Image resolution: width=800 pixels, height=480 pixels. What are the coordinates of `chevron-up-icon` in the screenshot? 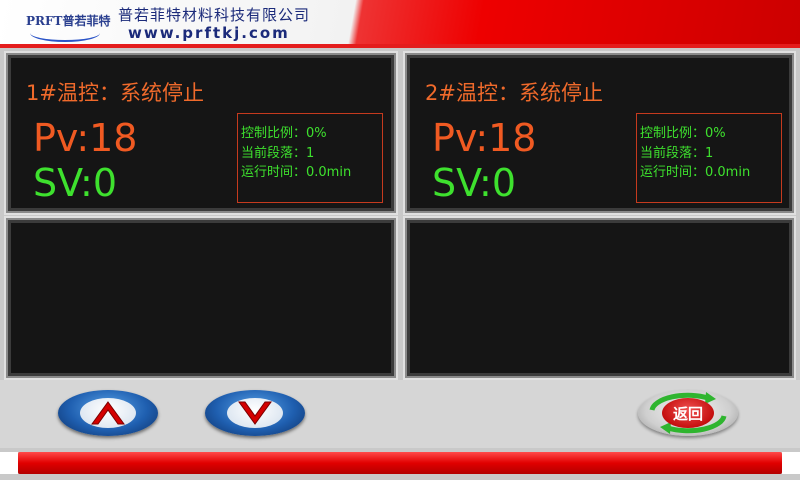 It's located at (108, 413).